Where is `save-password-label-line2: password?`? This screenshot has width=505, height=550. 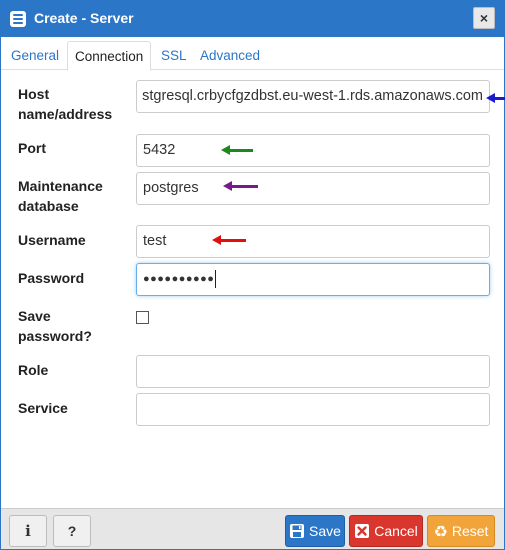 save-password-label-line2: password? is located at coordinates (55, 336).